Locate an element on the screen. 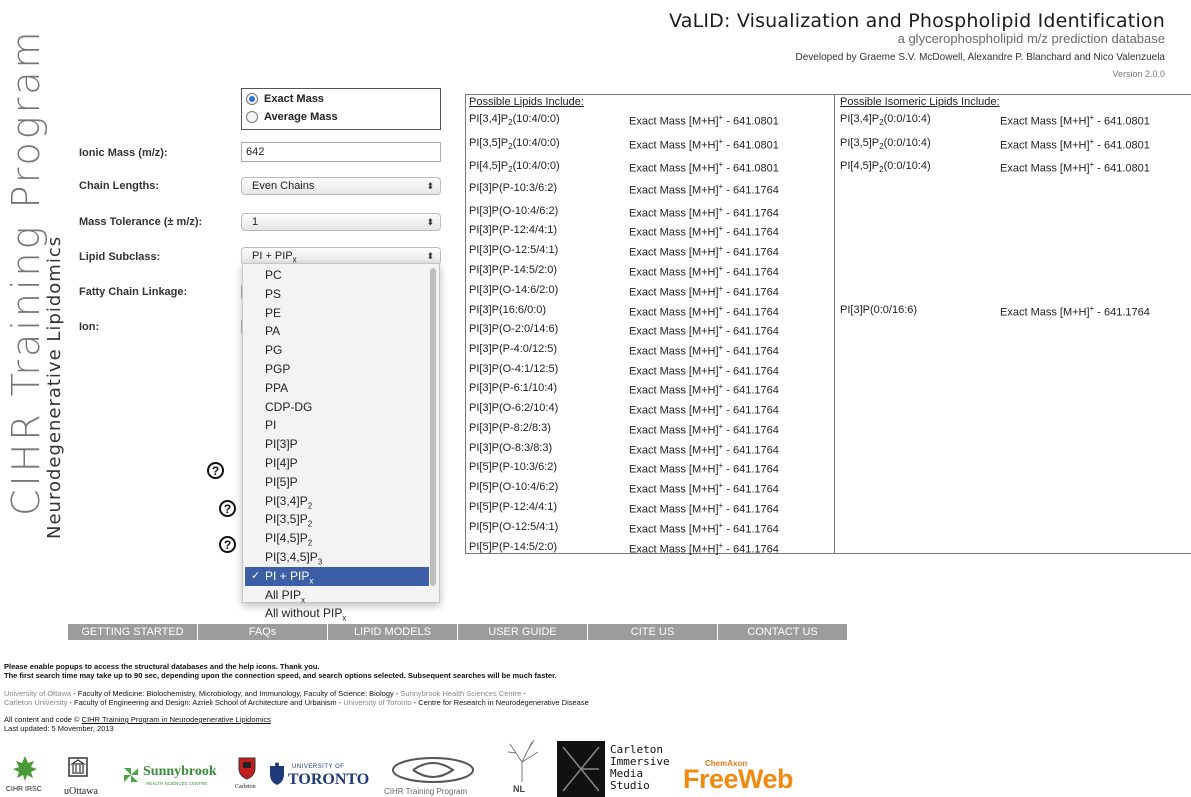 The image size is (1191, 797). lipid-name: PI[3,5]P2(10:4/0:0) is located at coordinates (514, 144).